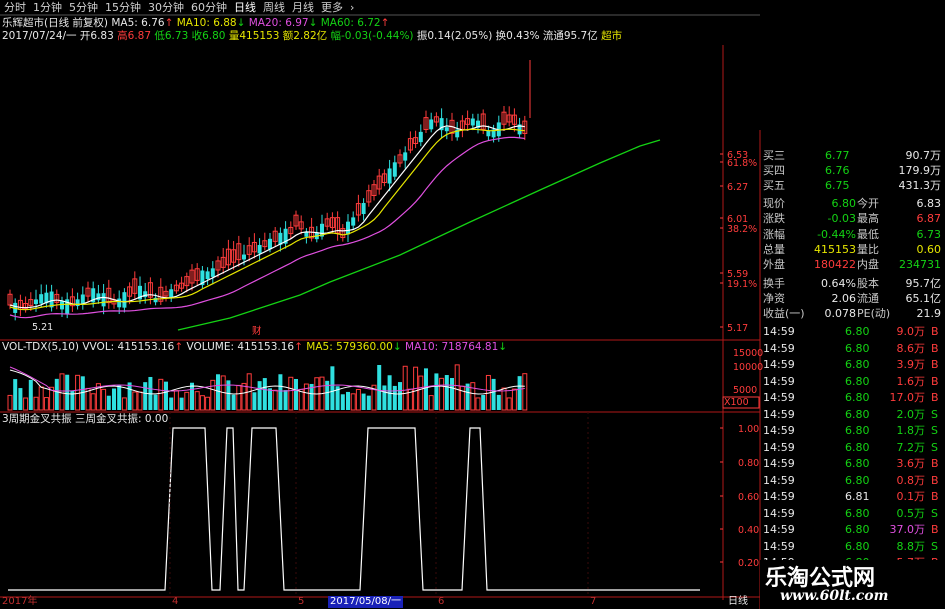  I want to click on tab-5: 60分钟, so click(209, 7).